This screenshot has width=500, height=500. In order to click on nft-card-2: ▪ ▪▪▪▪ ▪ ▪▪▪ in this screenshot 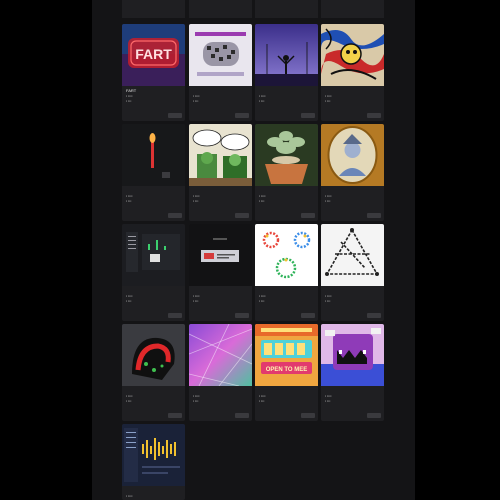, I will do `click(220, 72)`.